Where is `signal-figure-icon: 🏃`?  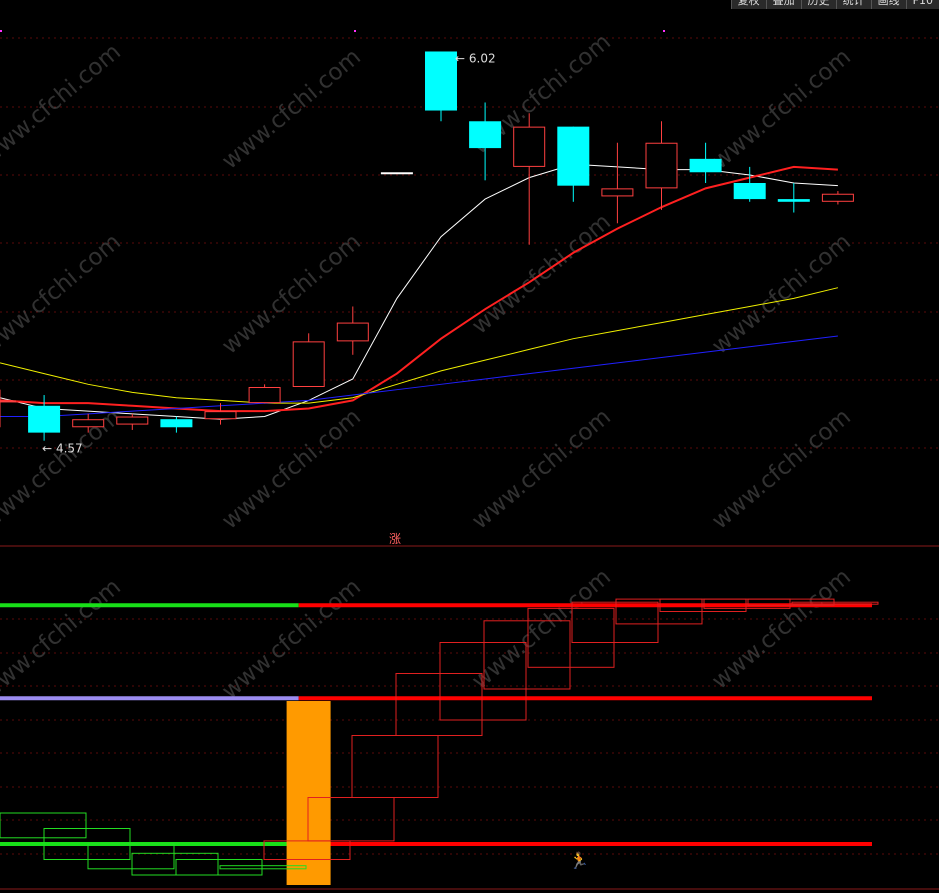 signal-figure-icon: 🏃 is located at coordinates (579, 860).